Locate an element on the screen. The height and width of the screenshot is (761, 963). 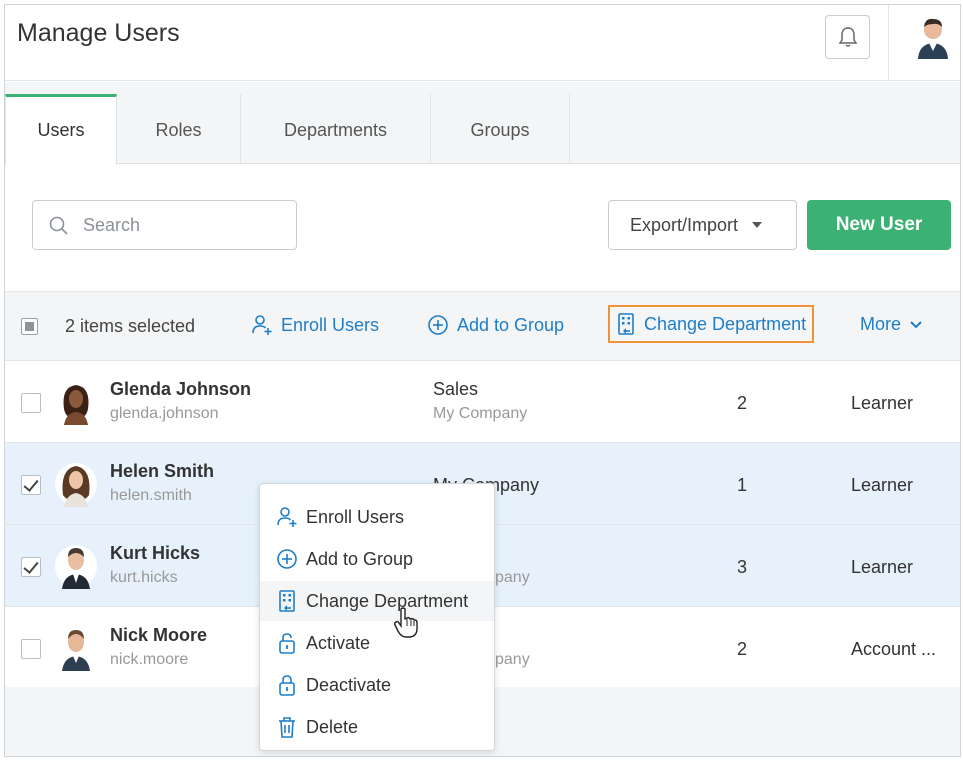
menu-item-delete: Delete is located at coordinates (377, 727).